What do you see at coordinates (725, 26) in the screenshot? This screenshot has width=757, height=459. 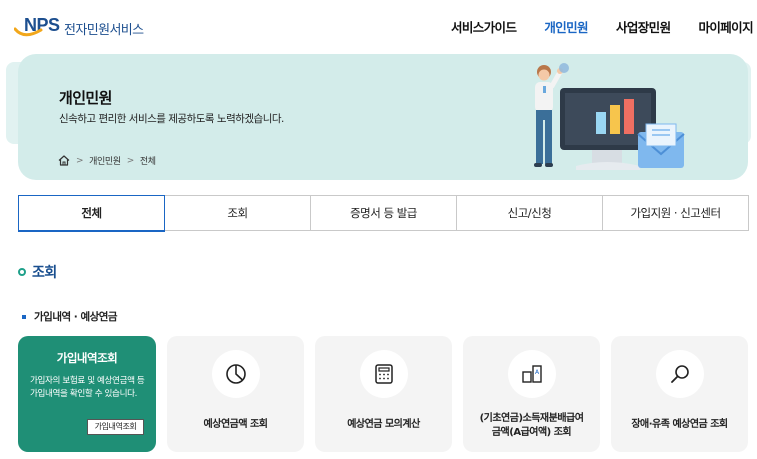 I see `nav-my-page: 마이페이지` at bounding box center [725, 26].